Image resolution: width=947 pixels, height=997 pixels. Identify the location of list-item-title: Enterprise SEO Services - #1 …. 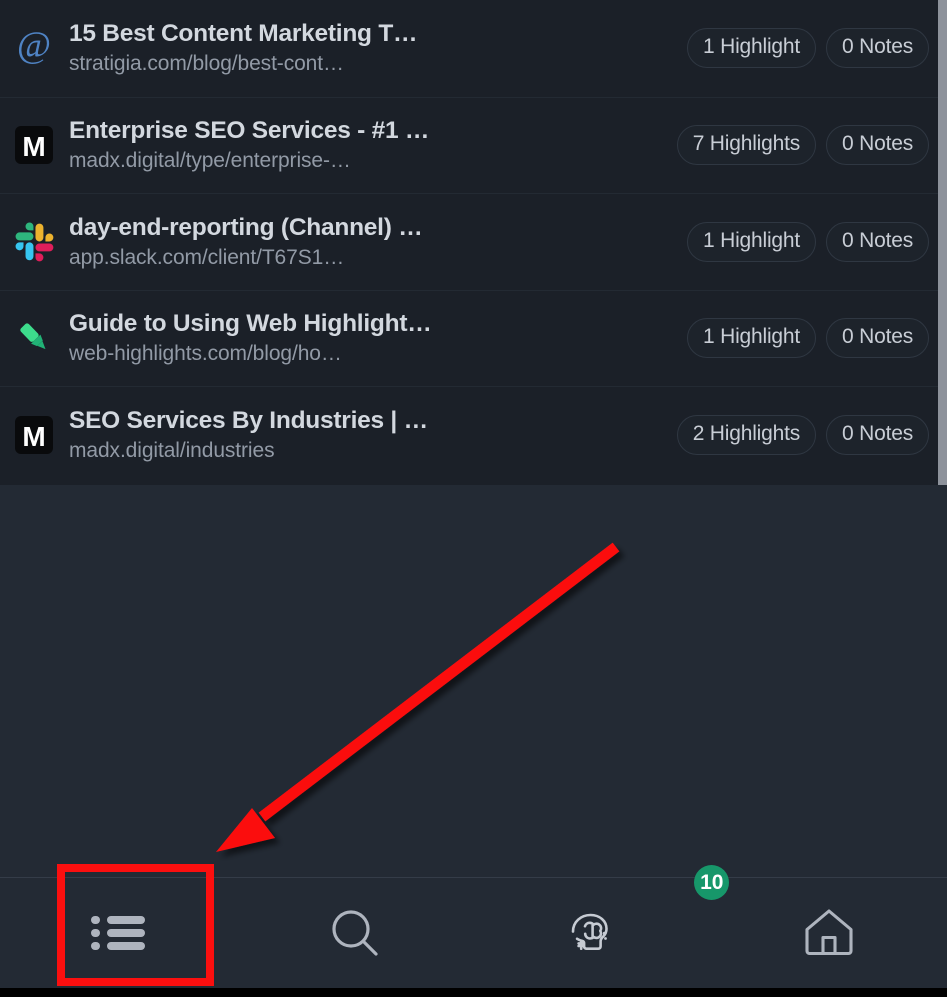
(249, 131).